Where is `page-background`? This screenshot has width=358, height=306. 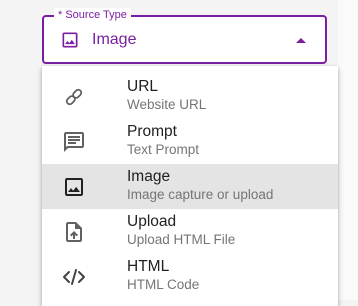
page-background is located at coordinates (348, 150).